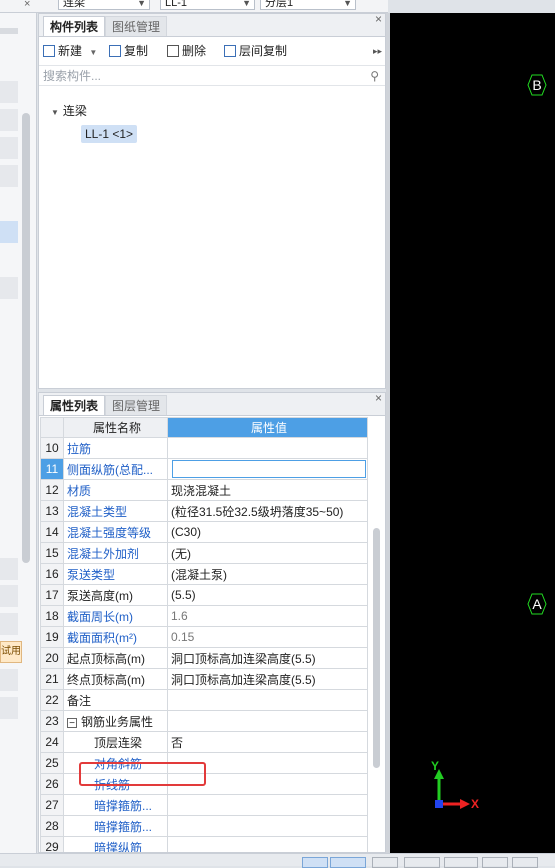 This screenshot has height=868, width=555. Describe the element at coordinates (11, 652) in the screenshot. I see `trial-button: 试用` at that location.